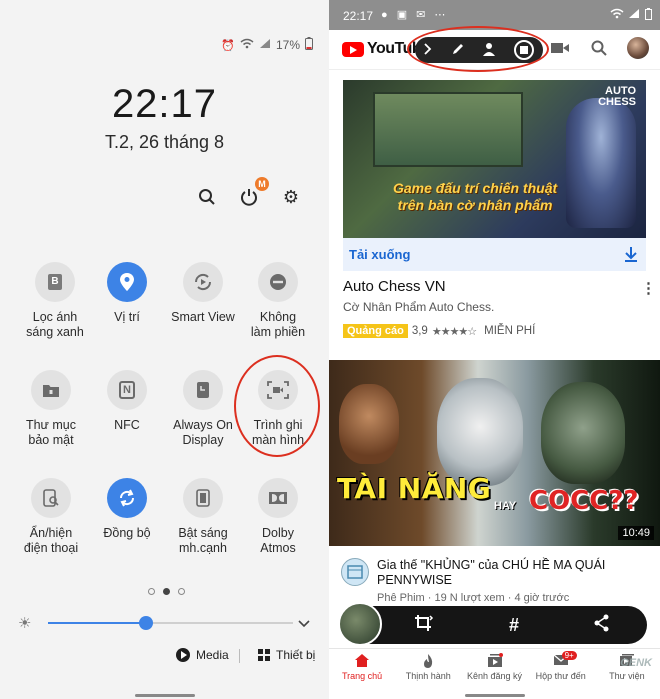  I want to click on sync-icon, so click(127, 498).